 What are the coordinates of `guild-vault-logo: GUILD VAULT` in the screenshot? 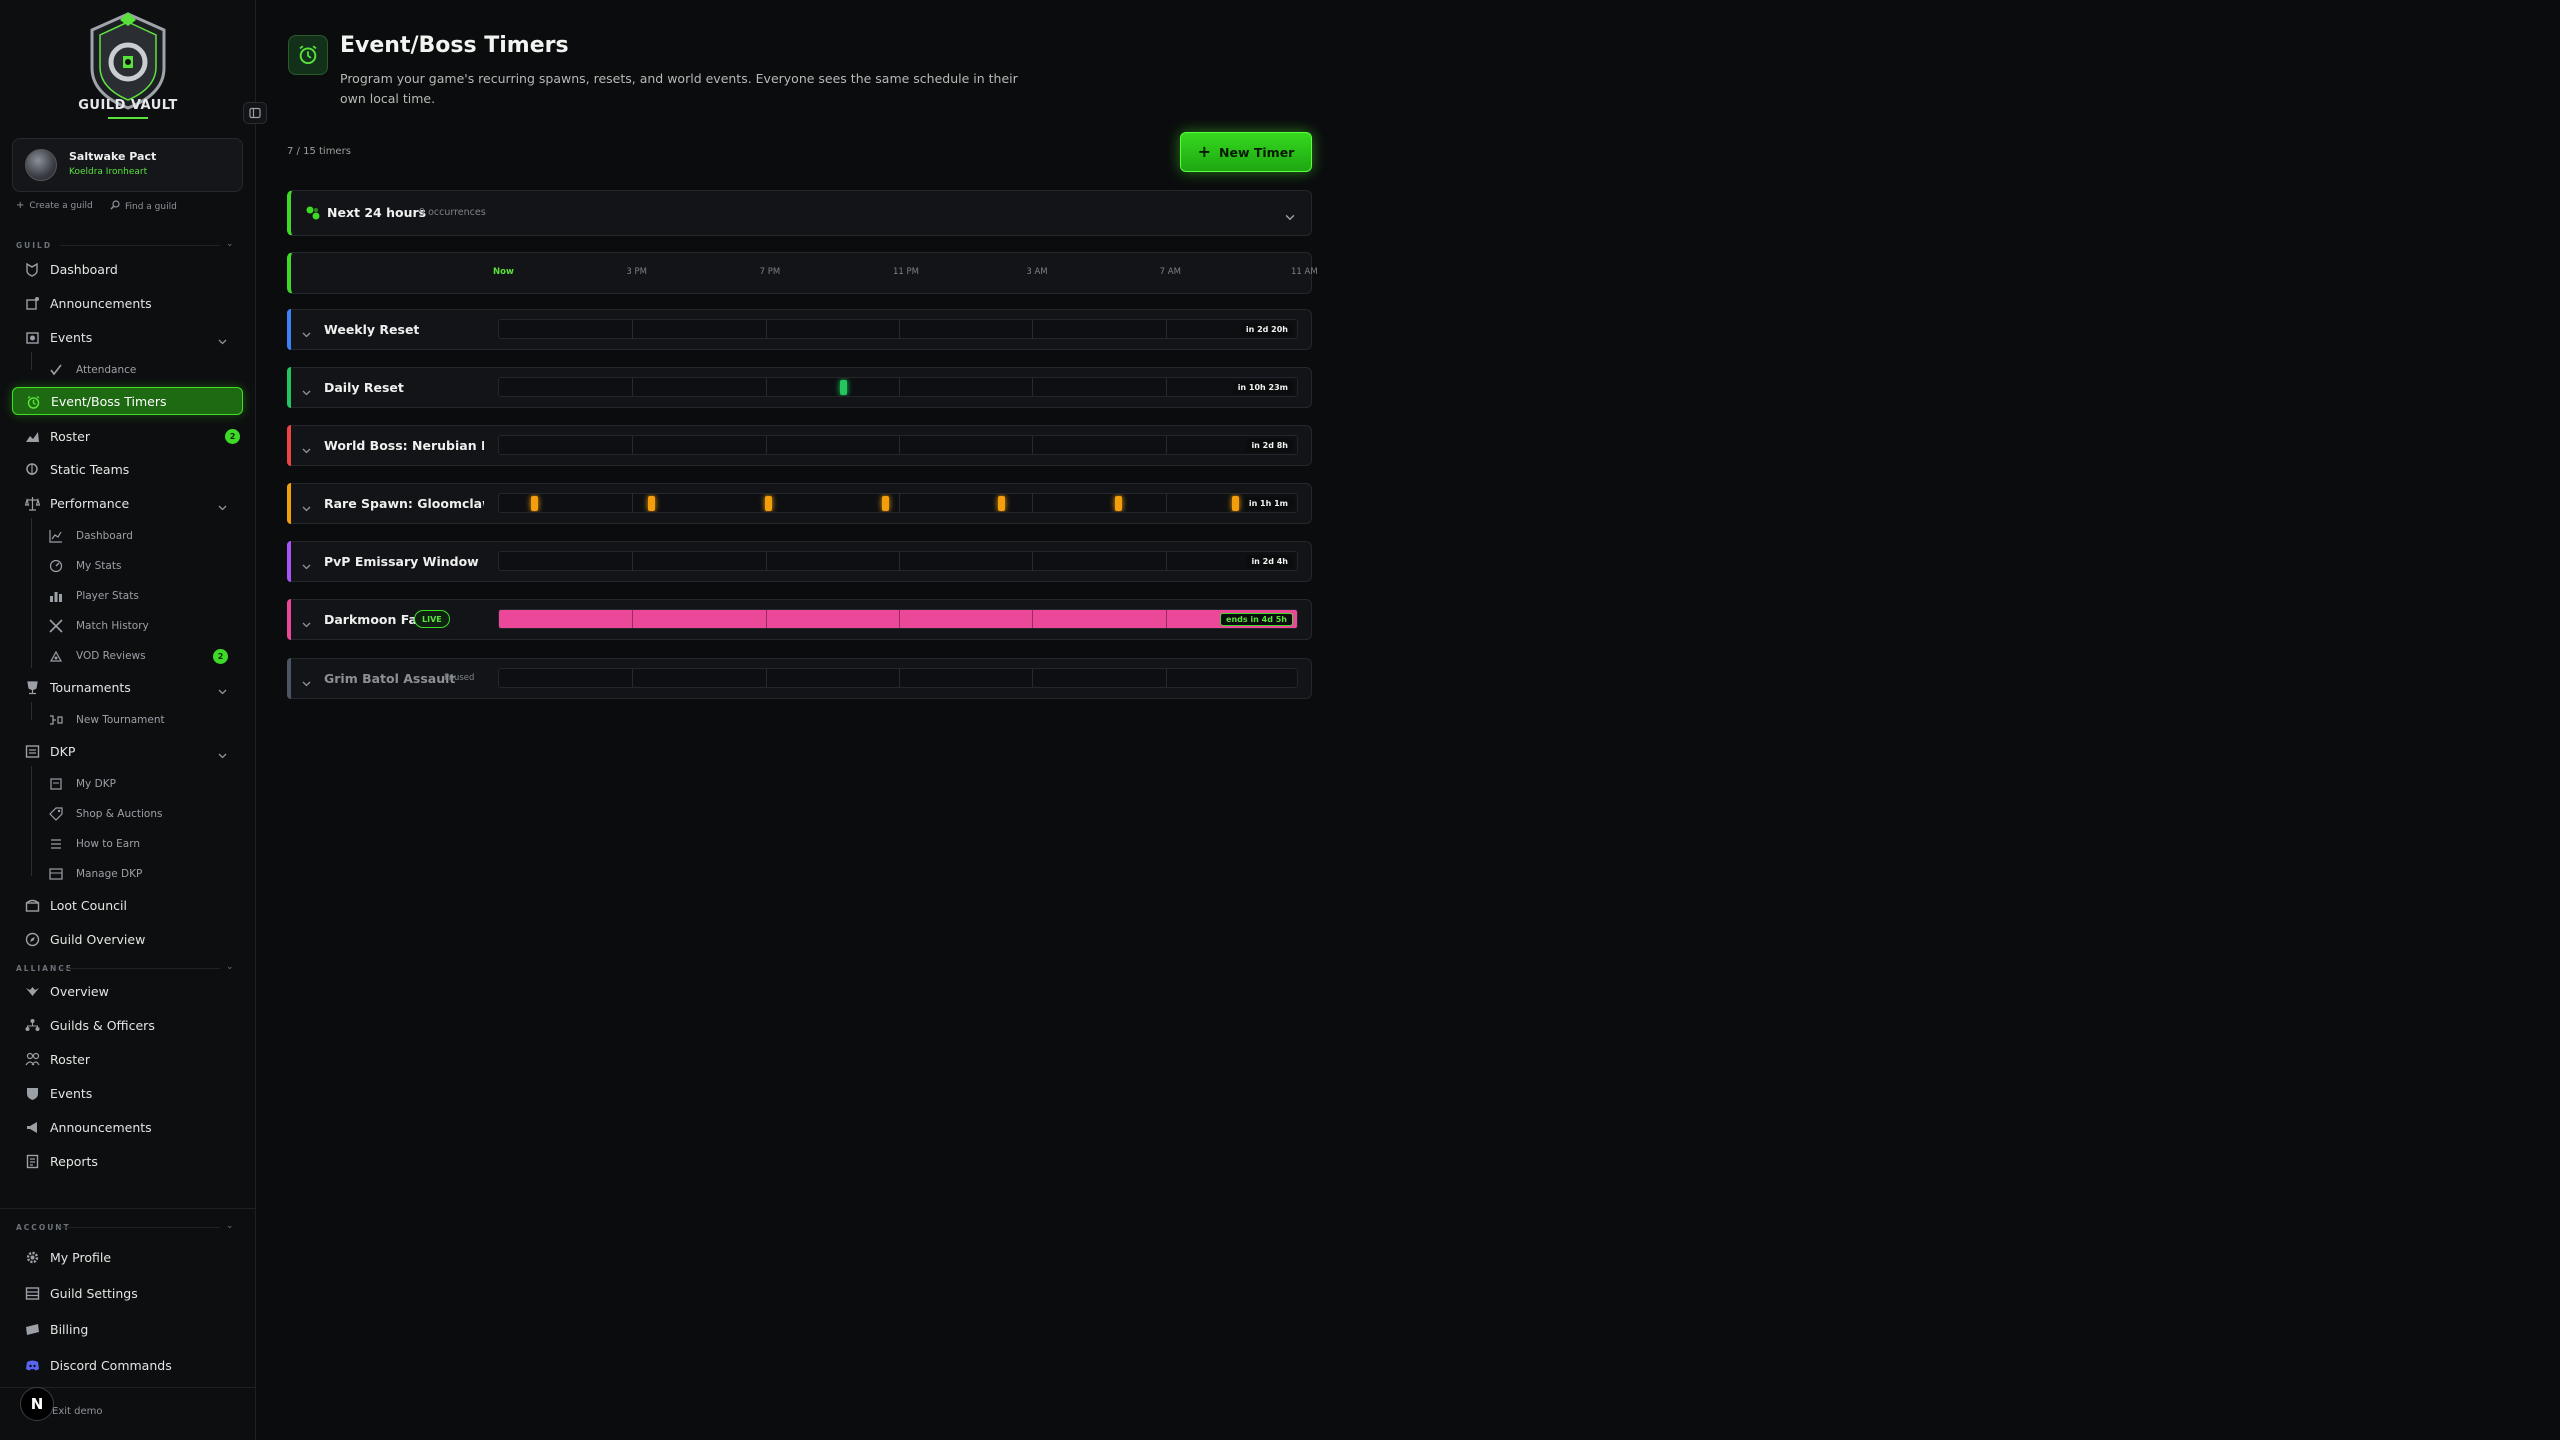 It's located at (128, 69).